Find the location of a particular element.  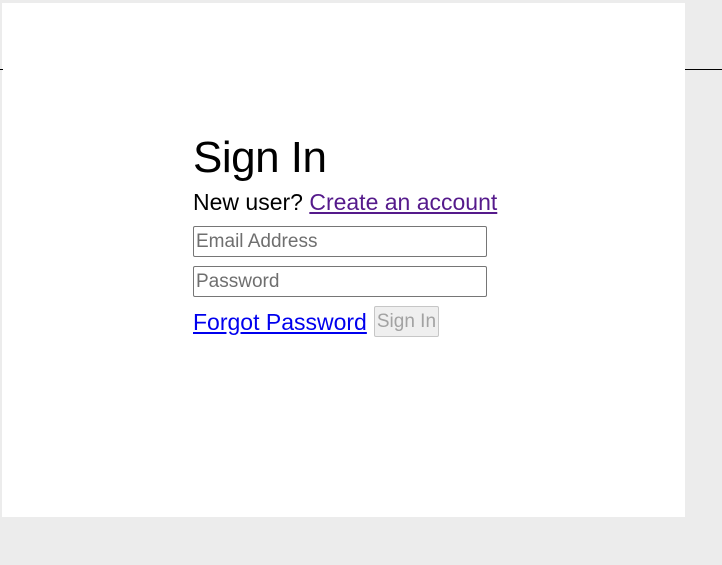

divider-right is located at coordinates (703, 69).